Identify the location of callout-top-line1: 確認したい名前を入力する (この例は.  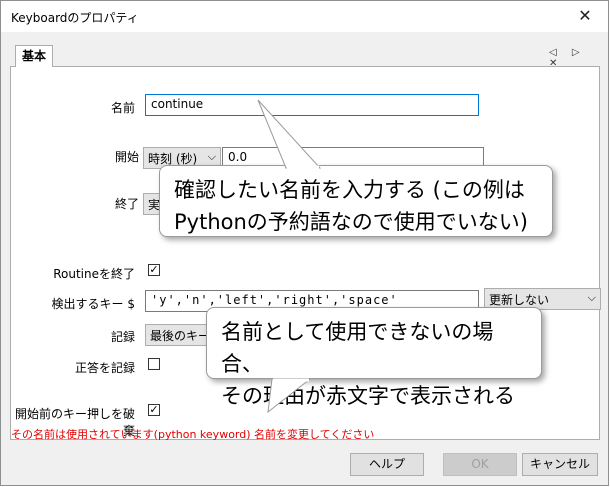
(349, 190).